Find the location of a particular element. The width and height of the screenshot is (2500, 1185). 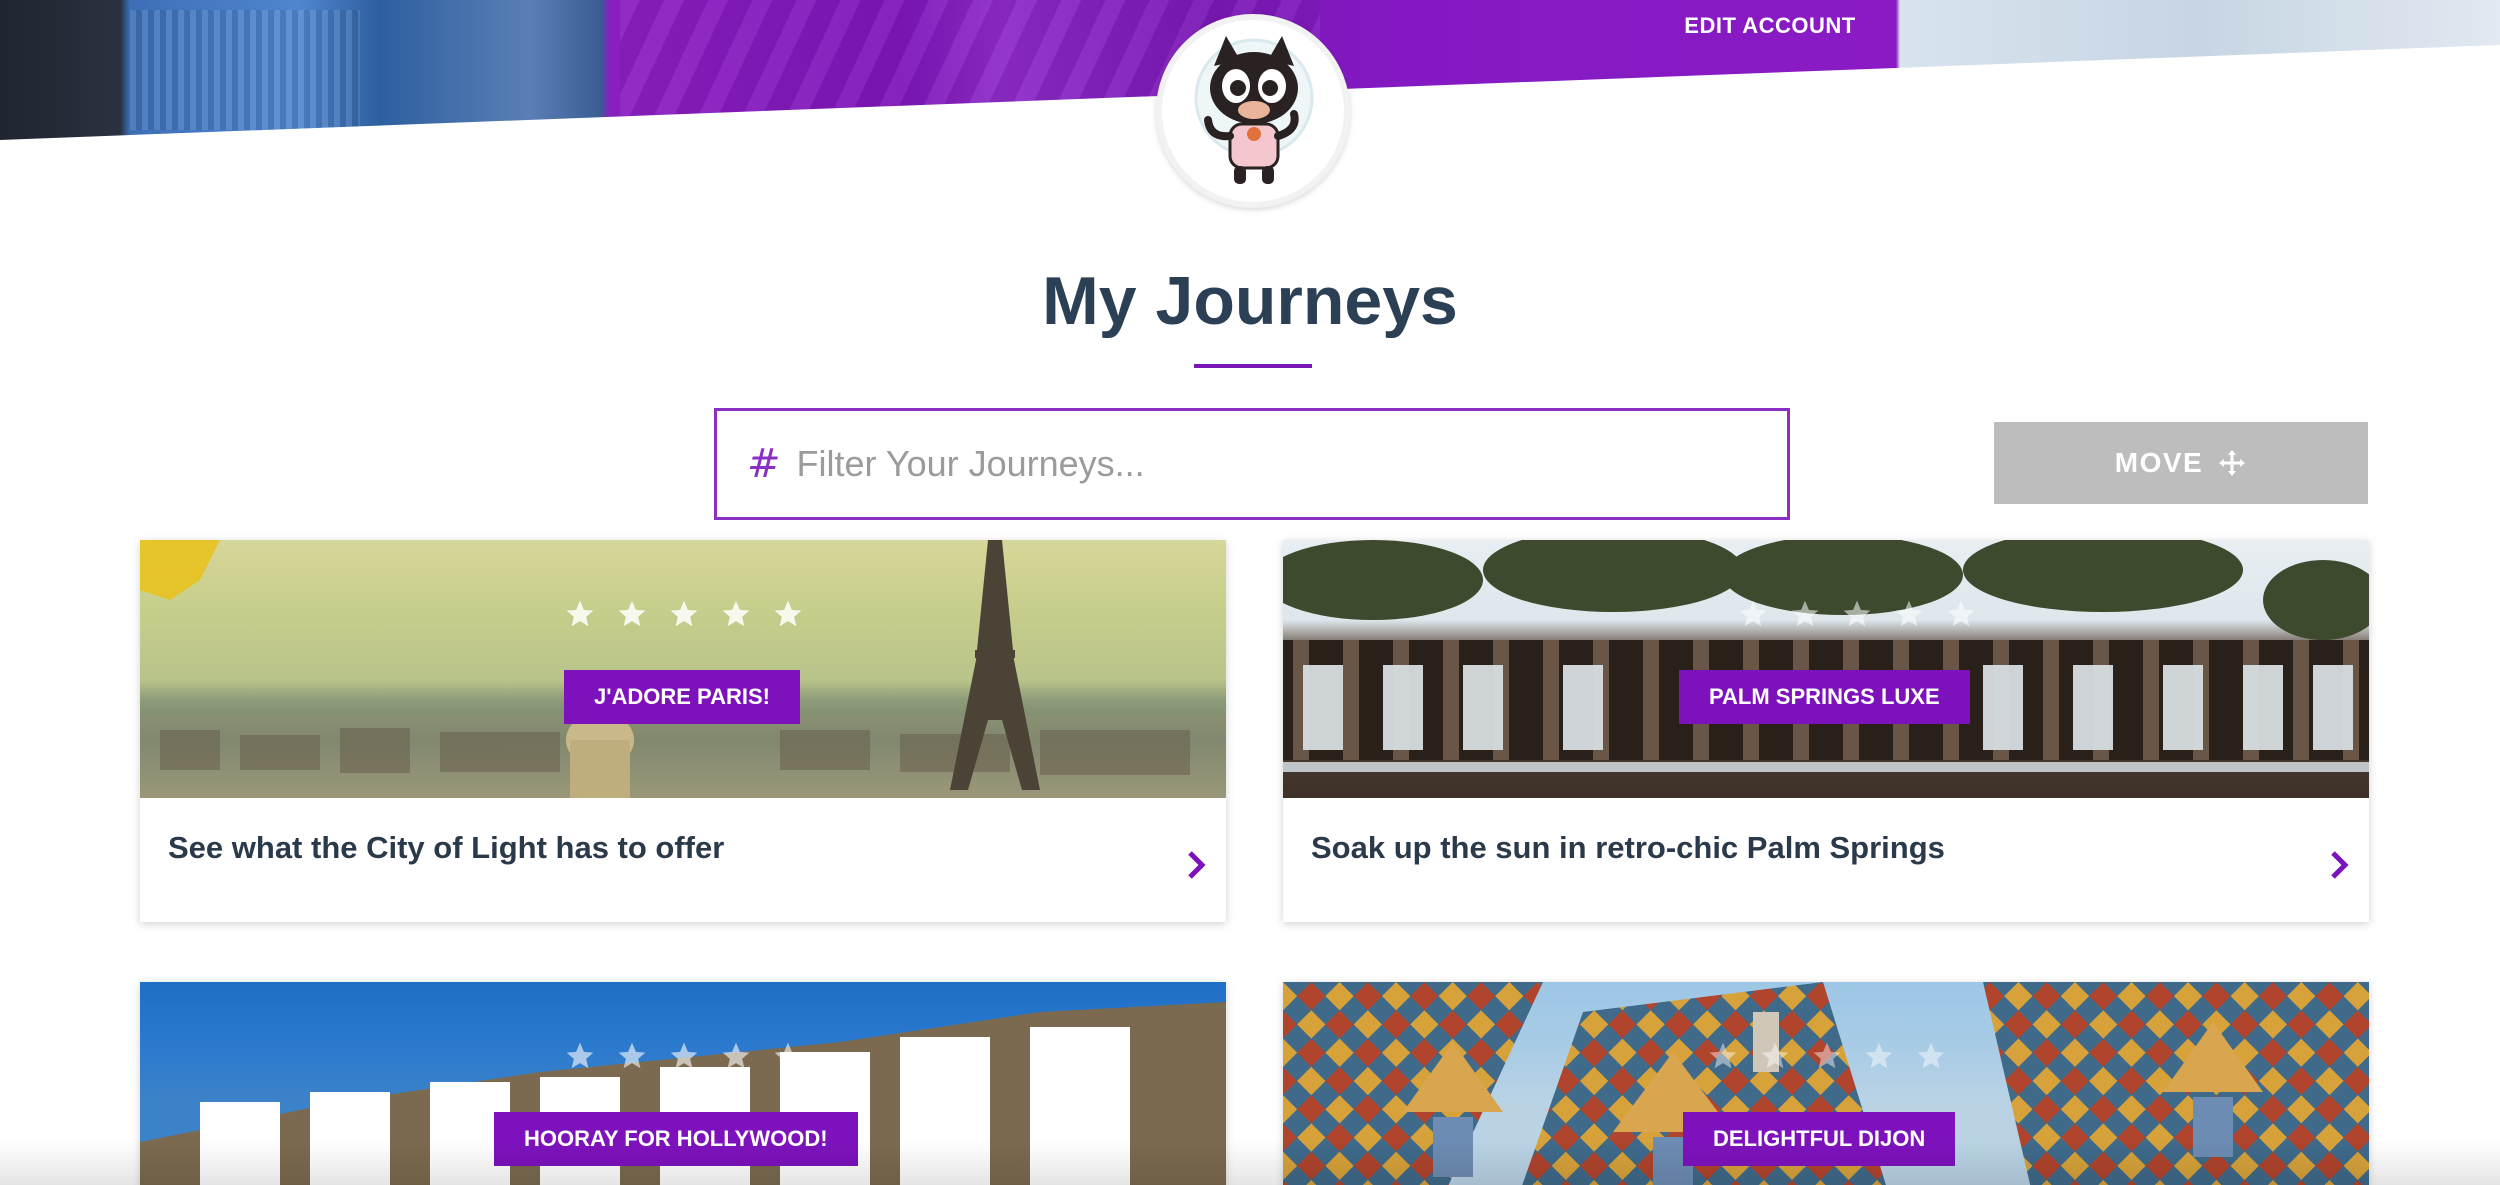

avatar is located at coordinates (1253, 111).